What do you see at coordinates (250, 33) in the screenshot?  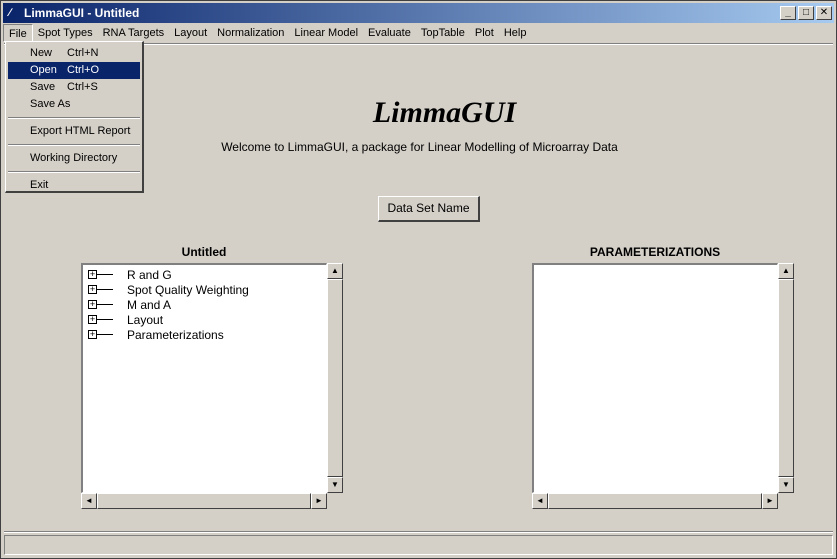 I see `menu-normalization: Normalization` at bounding box center [250, 33].